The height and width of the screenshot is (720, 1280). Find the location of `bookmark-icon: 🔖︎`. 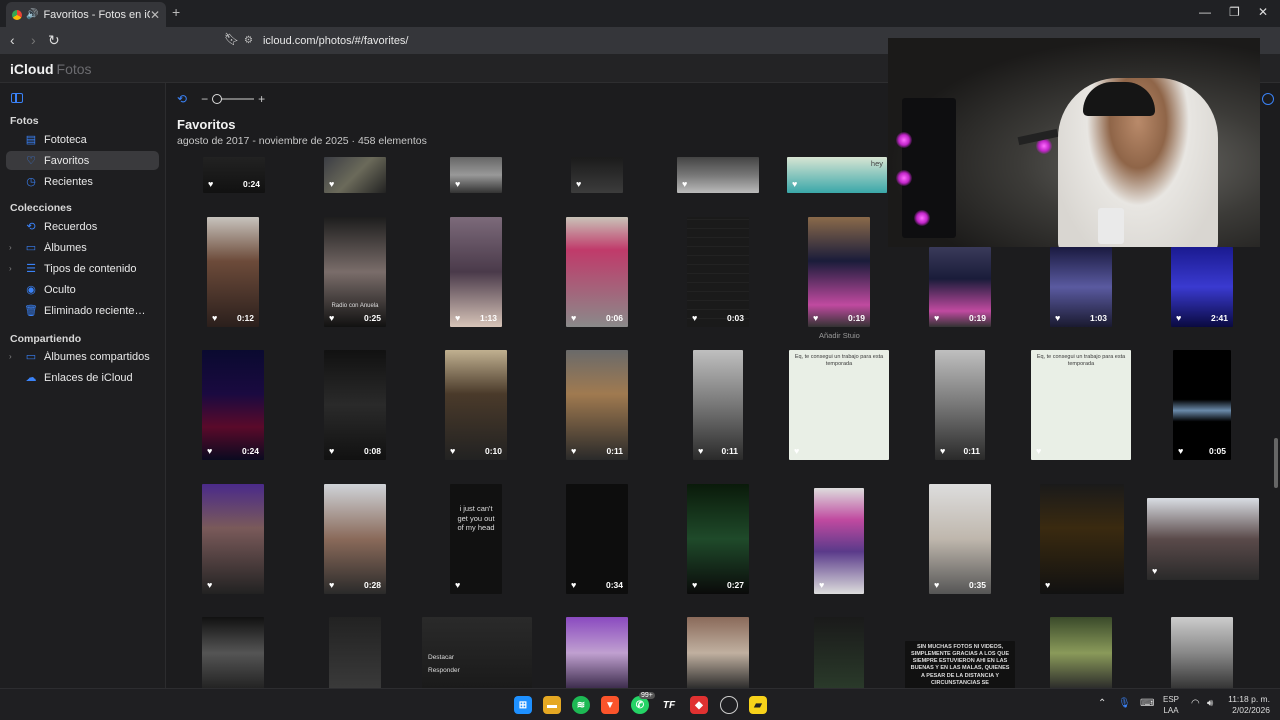

bookmark-icon: 🔖︎ is located at coordinates (231, 39).